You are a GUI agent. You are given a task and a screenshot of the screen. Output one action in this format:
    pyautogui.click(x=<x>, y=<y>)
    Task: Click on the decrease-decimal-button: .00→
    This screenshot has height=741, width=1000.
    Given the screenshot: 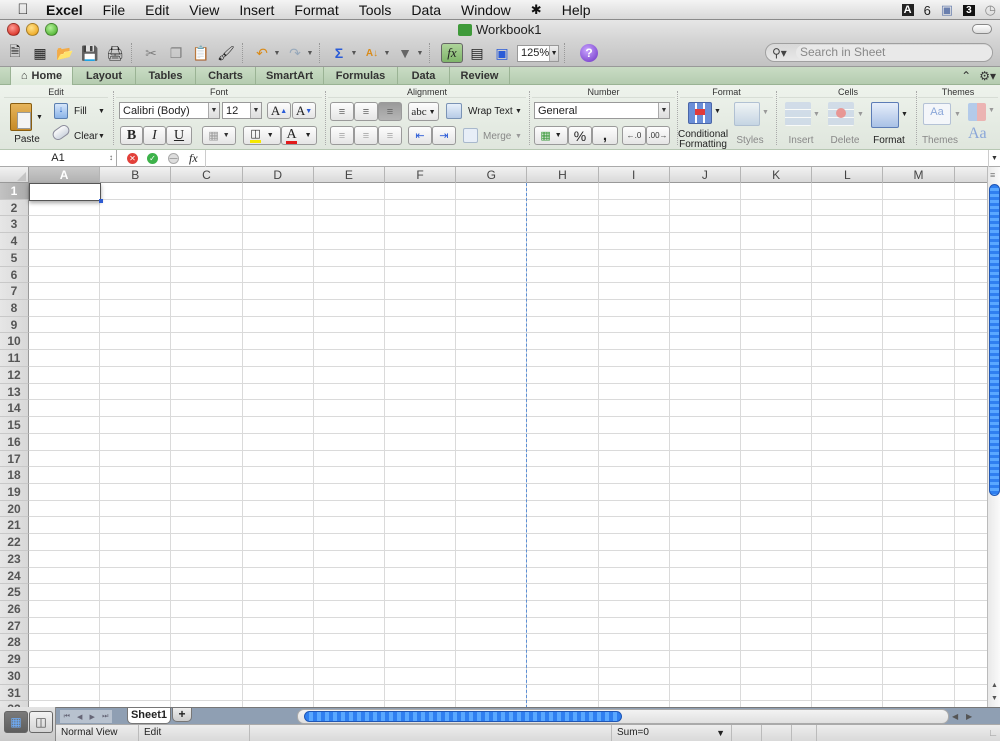 What is the action you would take?
    pyautogui.click(x=658, y=135)
    